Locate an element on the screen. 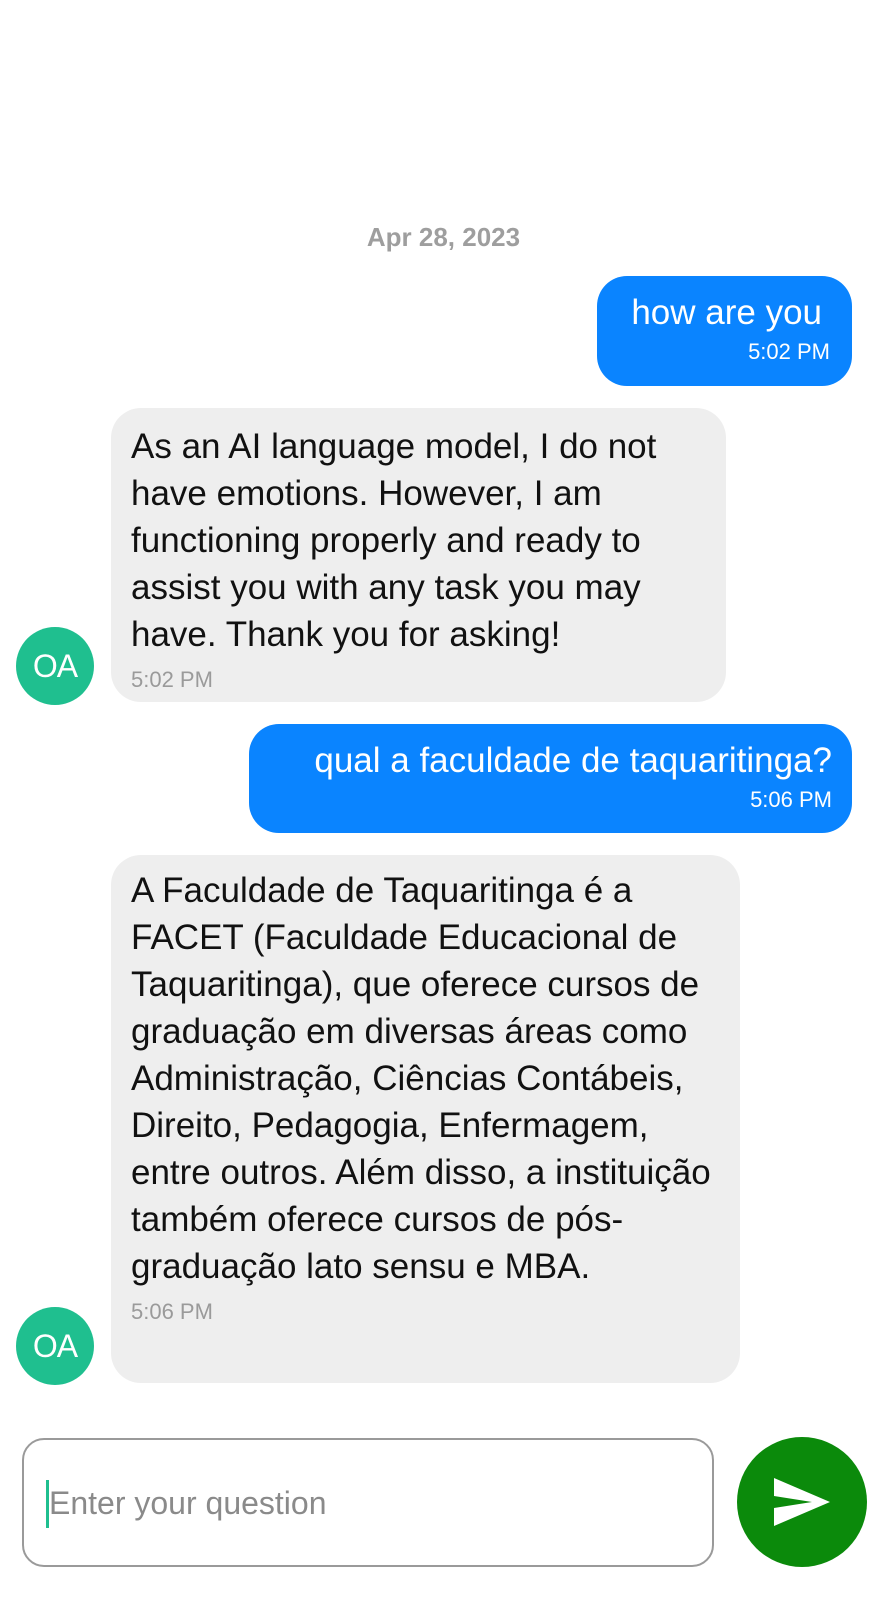 The width and height of the screenshot is (887, 1600). question-input-box is located at coordinates (368, 1502).